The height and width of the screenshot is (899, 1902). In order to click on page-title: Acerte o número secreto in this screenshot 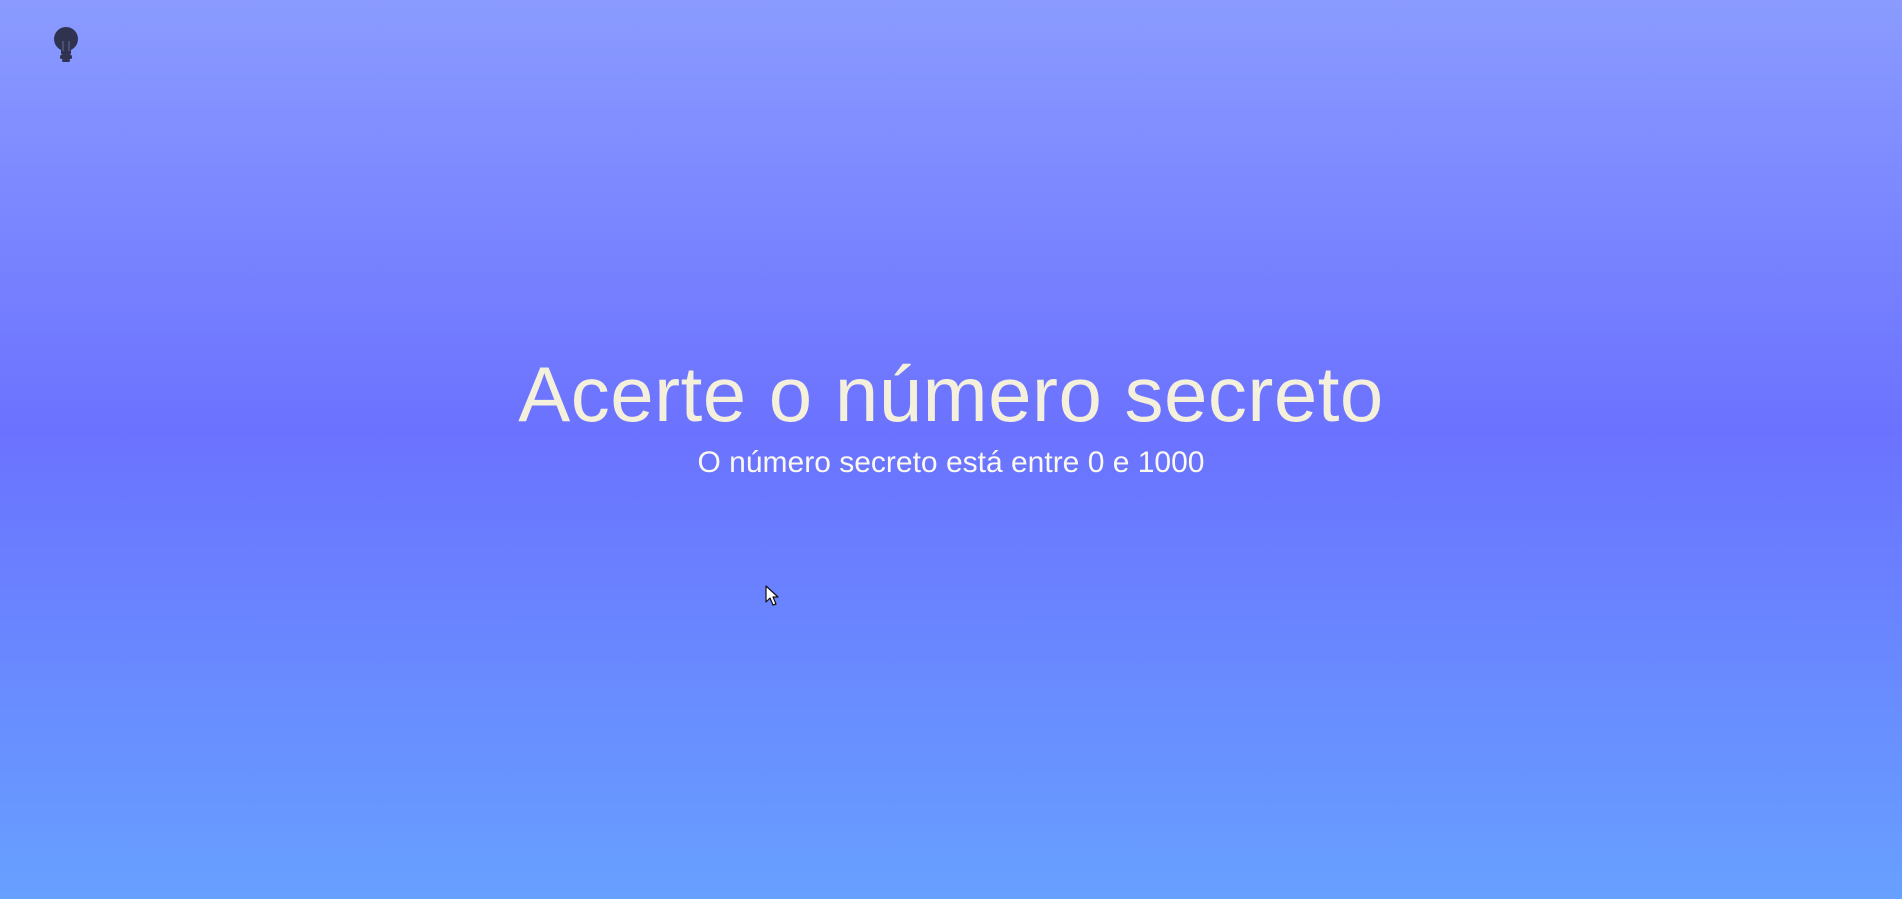, I will do `click(951, 394)`.